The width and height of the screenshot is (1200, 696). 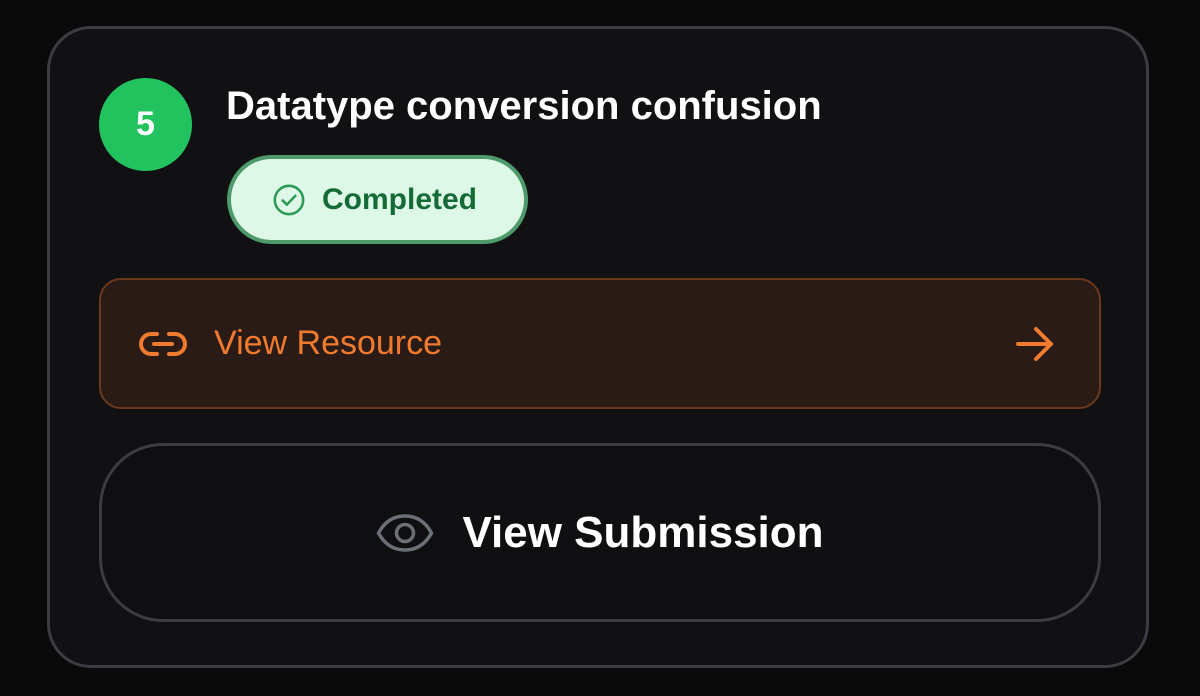 I want to click on step-number-badge: 5, so click(x=145, y=124).